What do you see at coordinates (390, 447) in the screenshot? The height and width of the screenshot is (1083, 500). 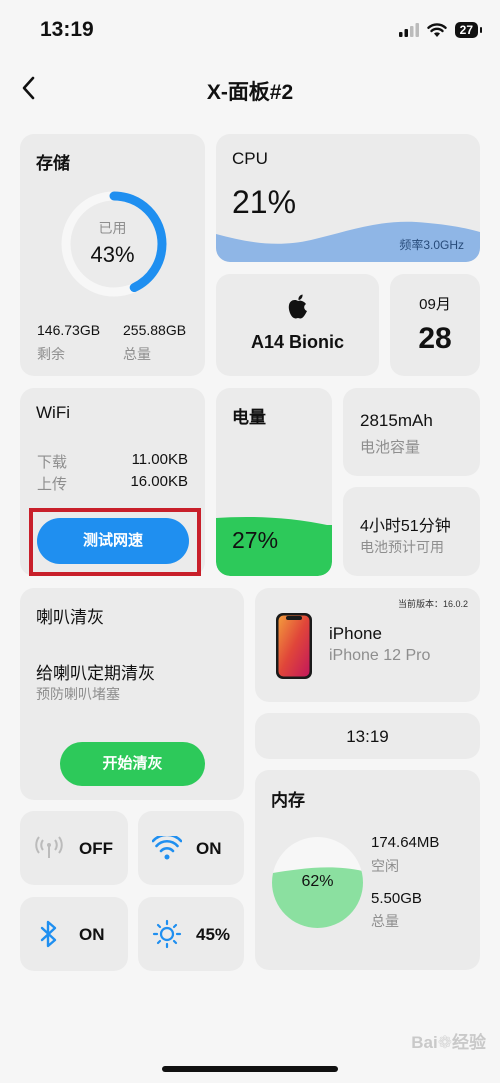 I see `battery-capacity-label: 电池容量` at bounding box center [390, 447].